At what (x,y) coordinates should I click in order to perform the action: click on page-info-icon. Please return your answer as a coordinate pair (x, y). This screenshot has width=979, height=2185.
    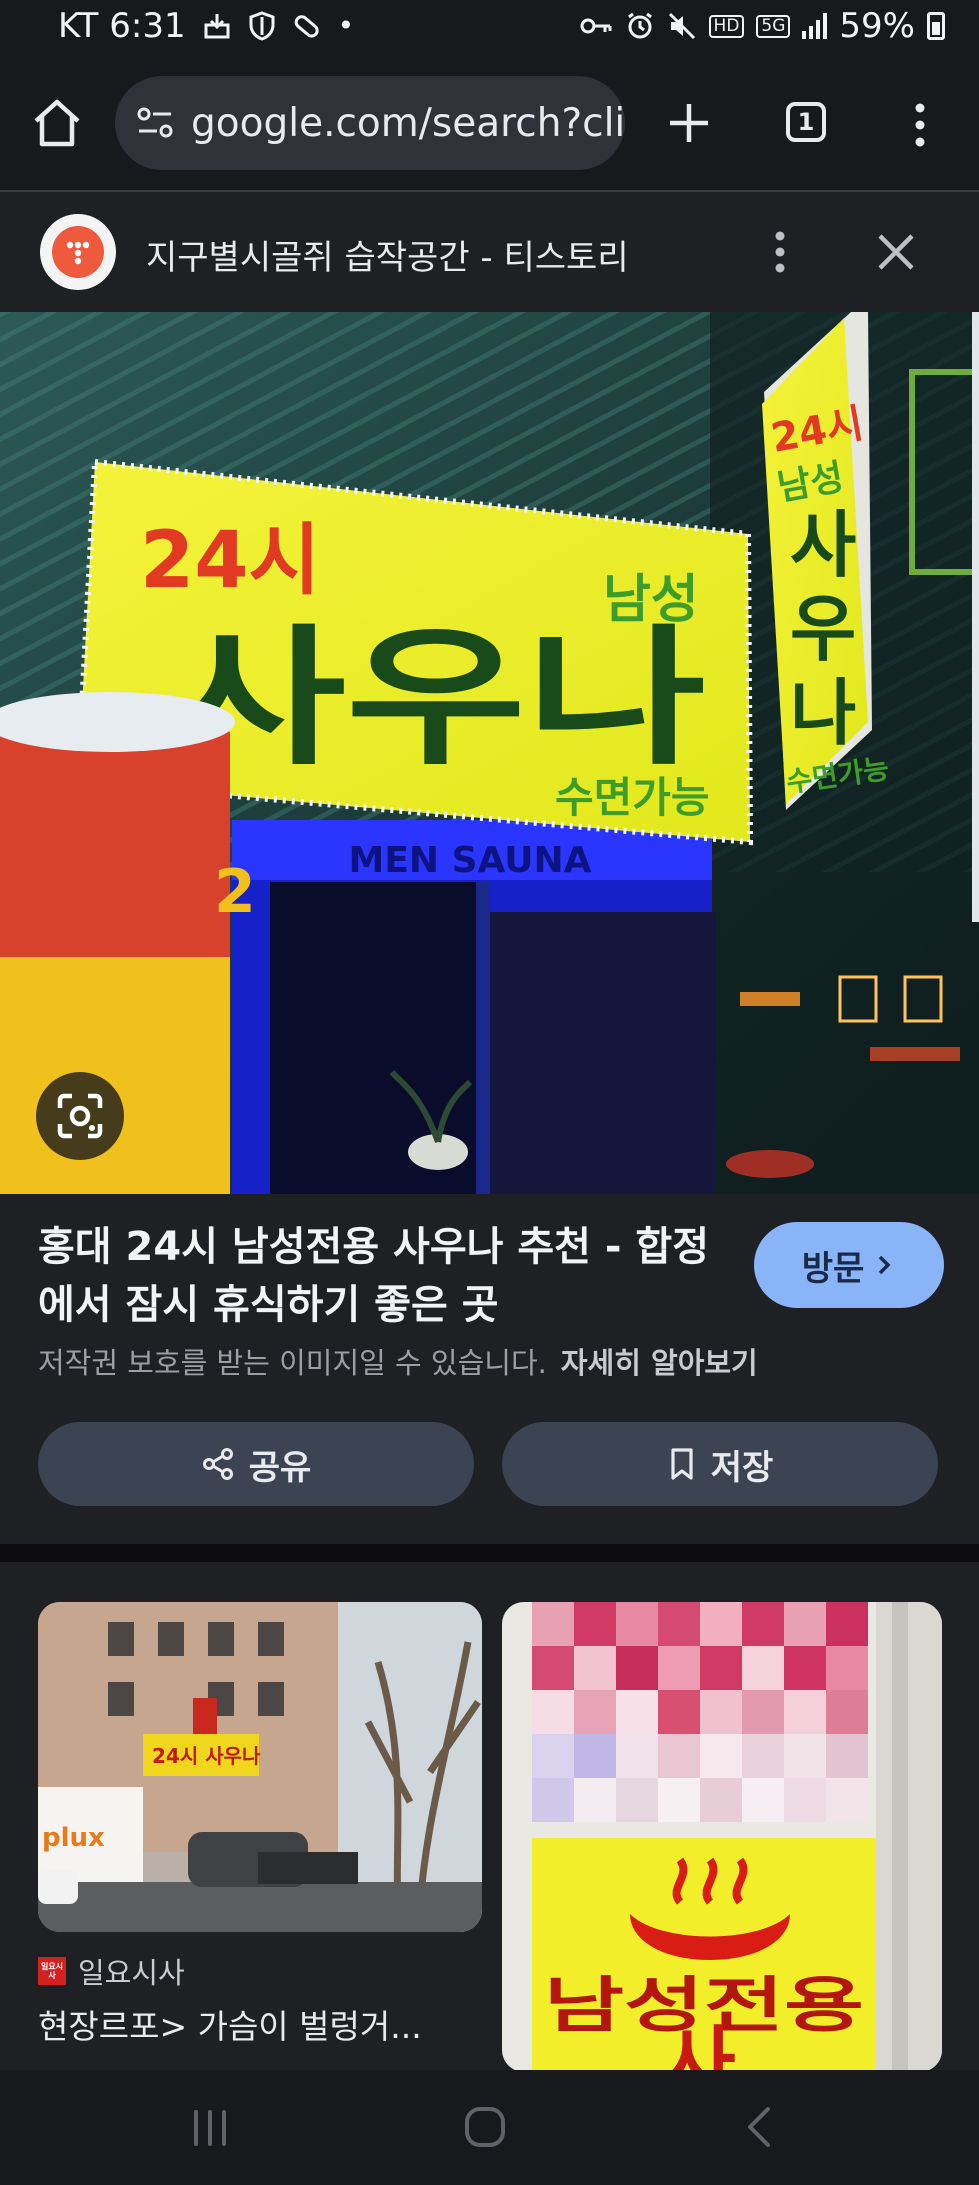
    Looking at the image, I should click on (155, 123).